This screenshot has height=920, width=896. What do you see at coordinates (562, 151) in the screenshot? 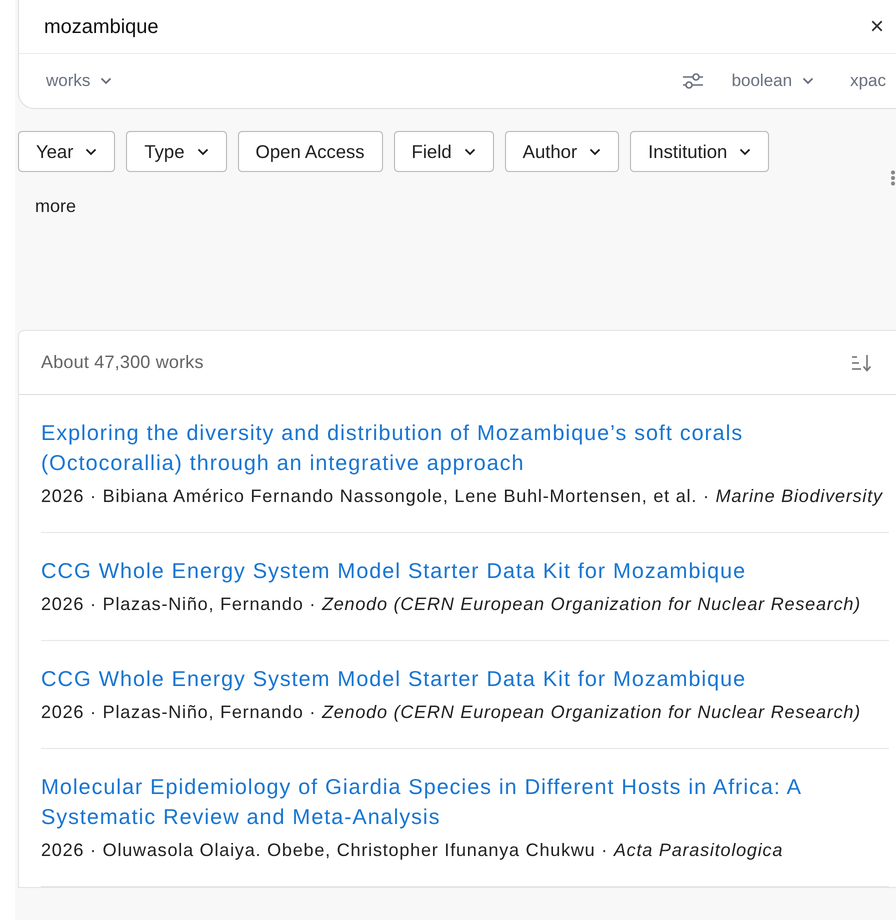
I see `filter-dropdown: Author` at bounding box center [562, 151].